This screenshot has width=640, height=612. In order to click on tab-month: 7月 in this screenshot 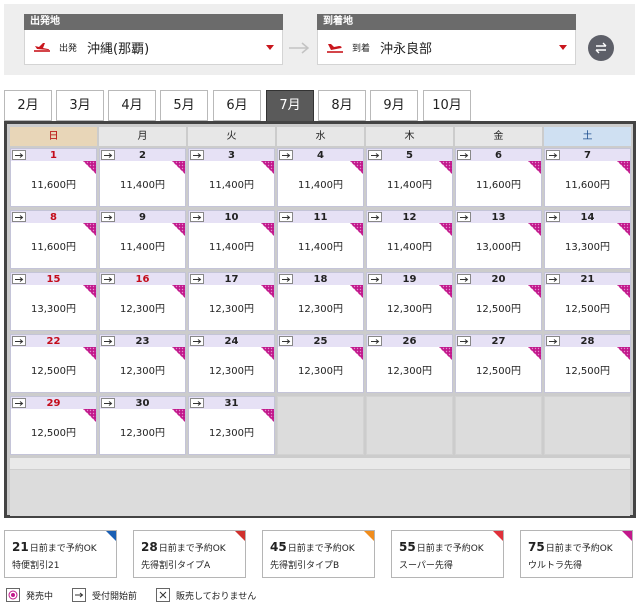, I will do `click(290, 106)`.